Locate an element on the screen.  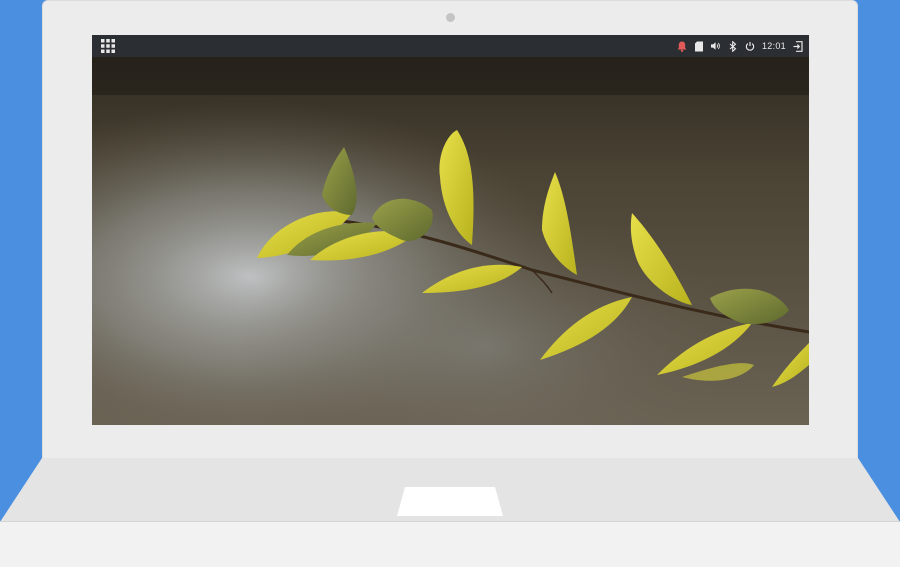
notifications-button is located at coordinates (682, 46).